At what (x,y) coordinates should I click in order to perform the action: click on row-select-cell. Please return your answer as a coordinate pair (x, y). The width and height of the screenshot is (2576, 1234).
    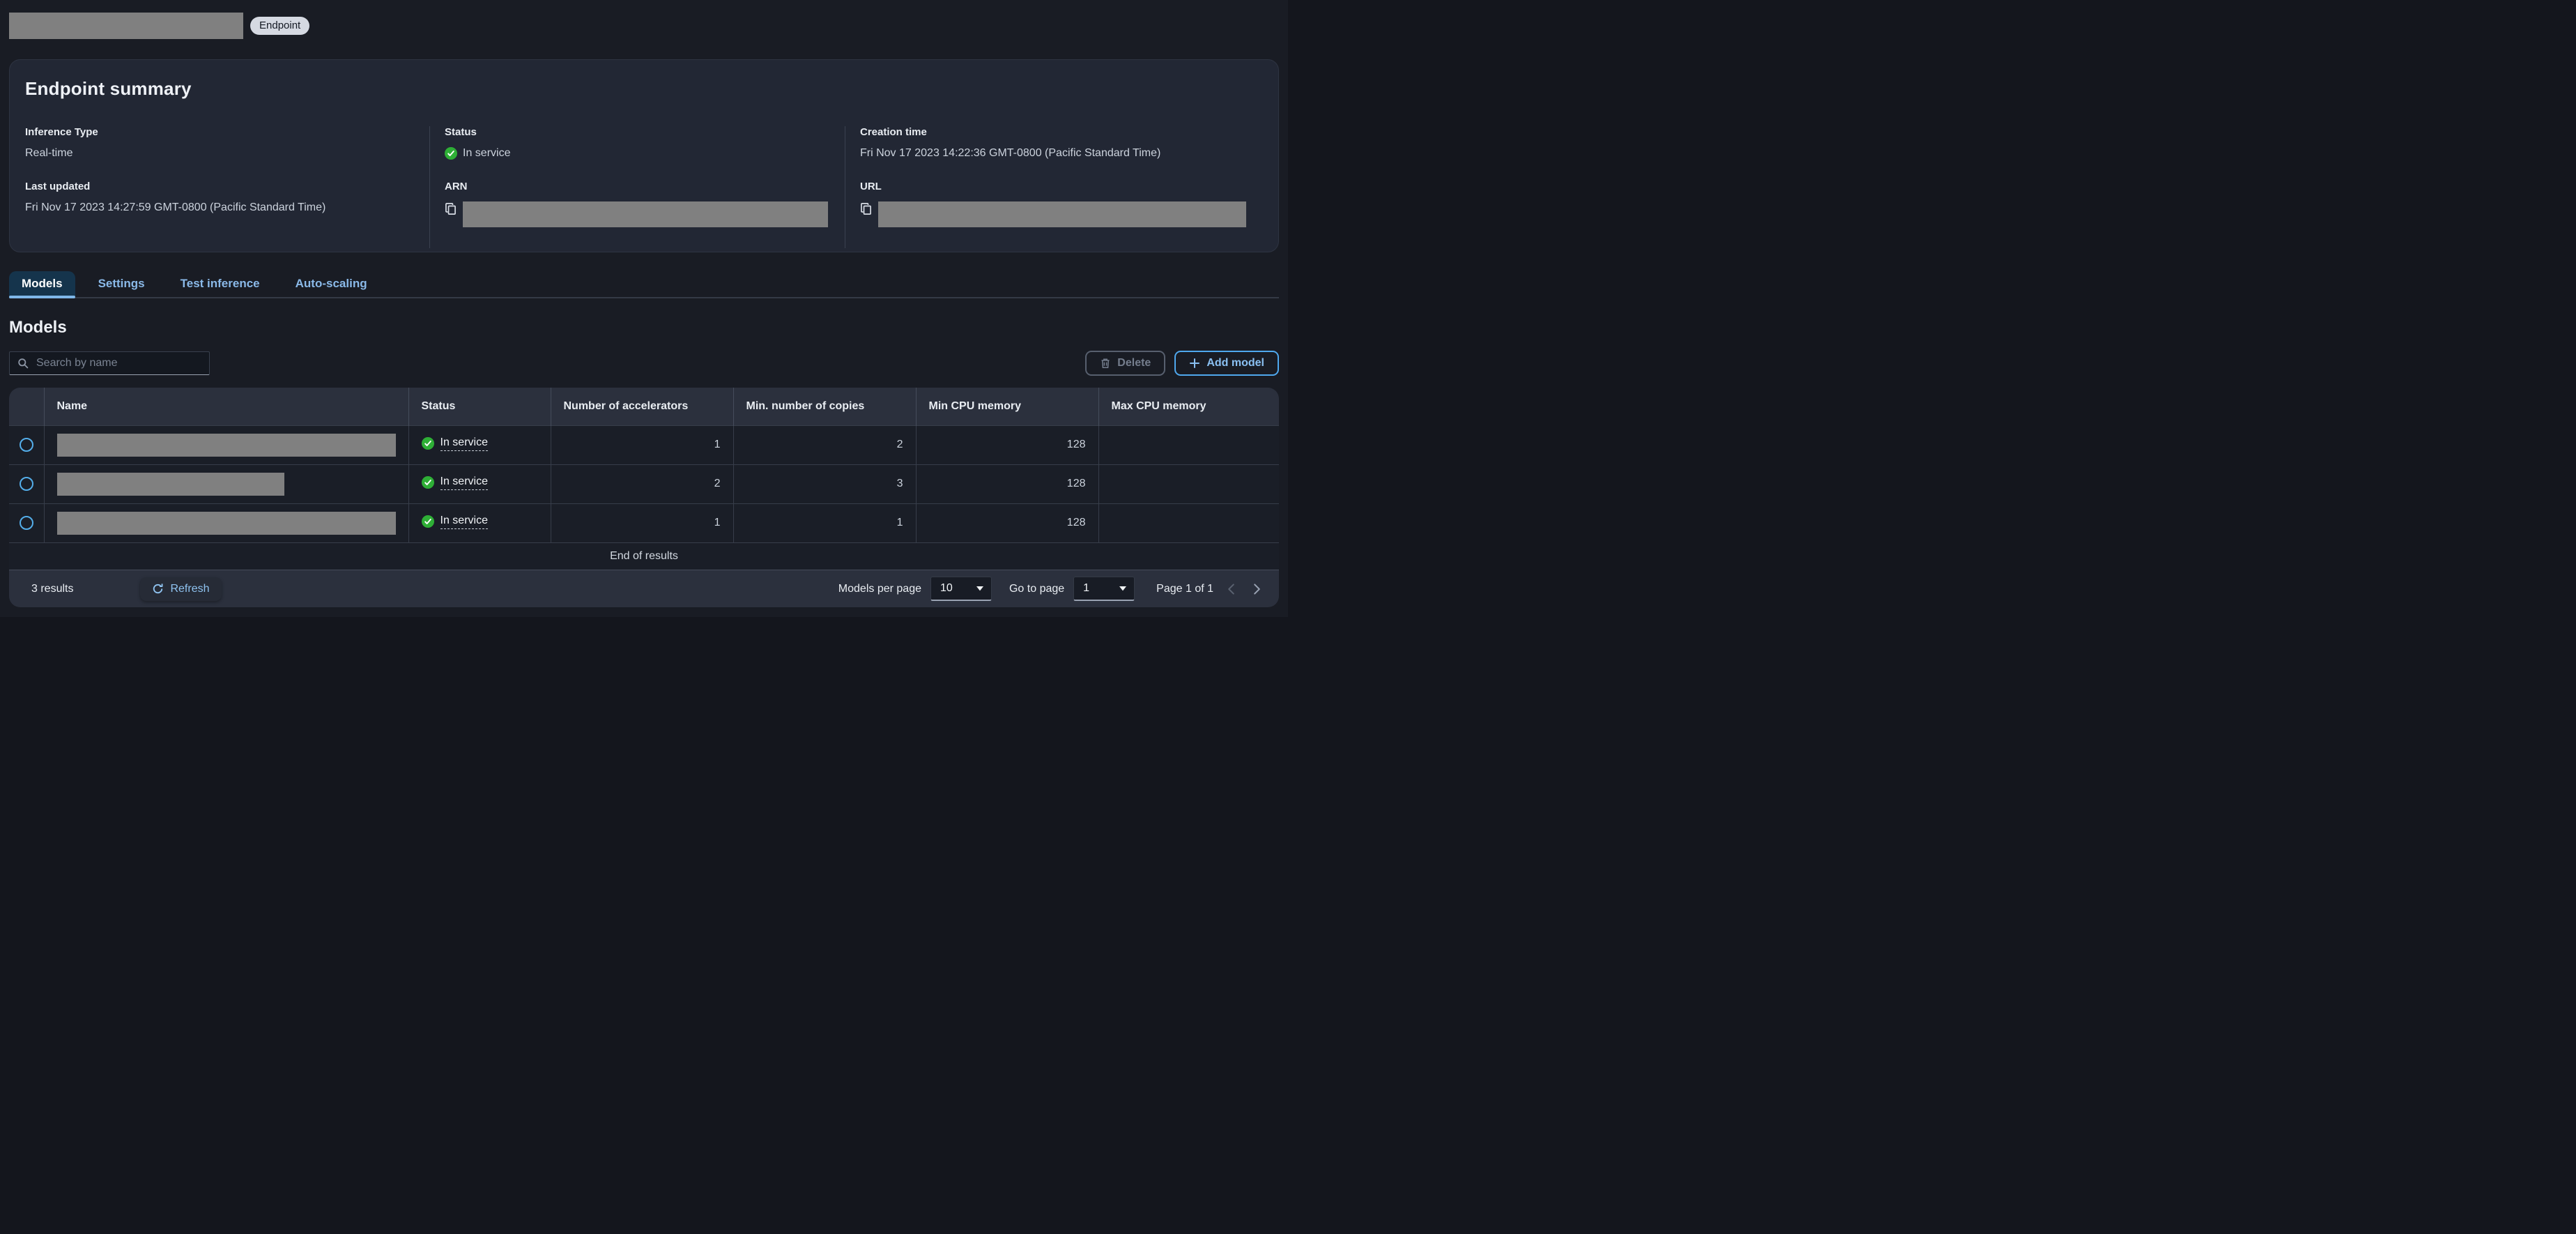
    Looking at the image, I should click on (27, 522).